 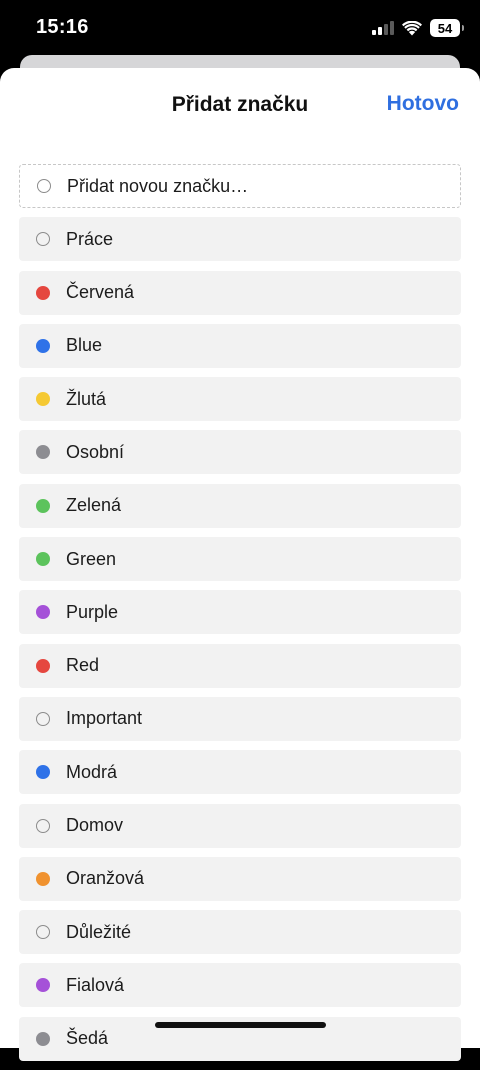 I want to click on tag-label: Důležité, so click(x=99, y=931).